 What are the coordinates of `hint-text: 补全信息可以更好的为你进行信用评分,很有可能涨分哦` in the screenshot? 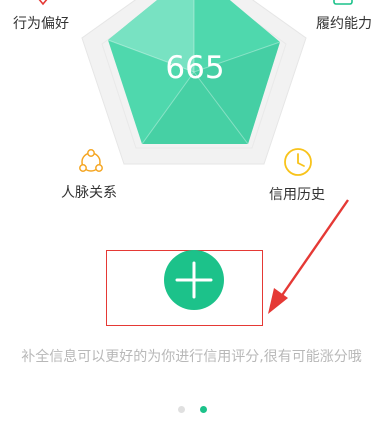 It's located at (191, 357).